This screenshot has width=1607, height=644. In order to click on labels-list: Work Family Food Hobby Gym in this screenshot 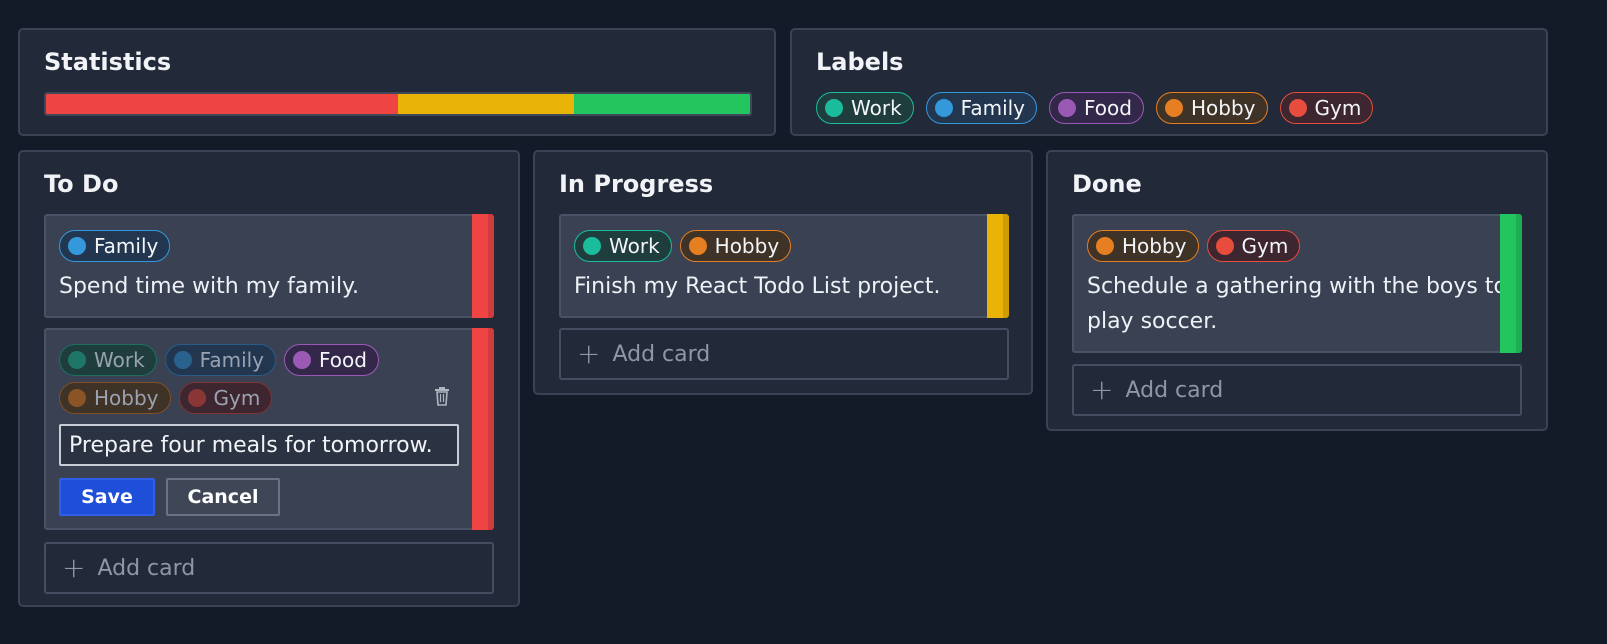, I will do `click(1095, 108)`.